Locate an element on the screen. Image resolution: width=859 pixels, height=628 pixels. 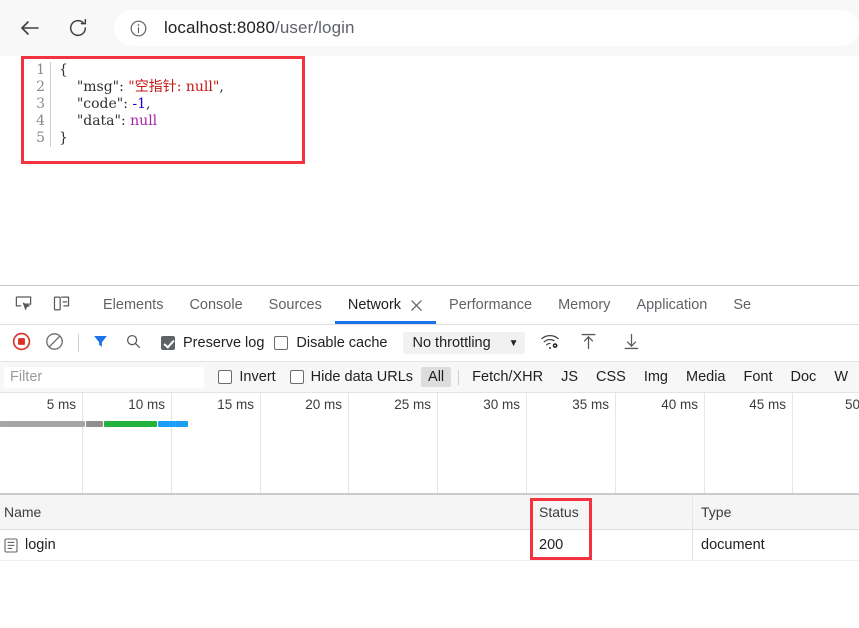
hide-data-urls-checkbox: Hide data URLs is located at coordinates (351, 377).